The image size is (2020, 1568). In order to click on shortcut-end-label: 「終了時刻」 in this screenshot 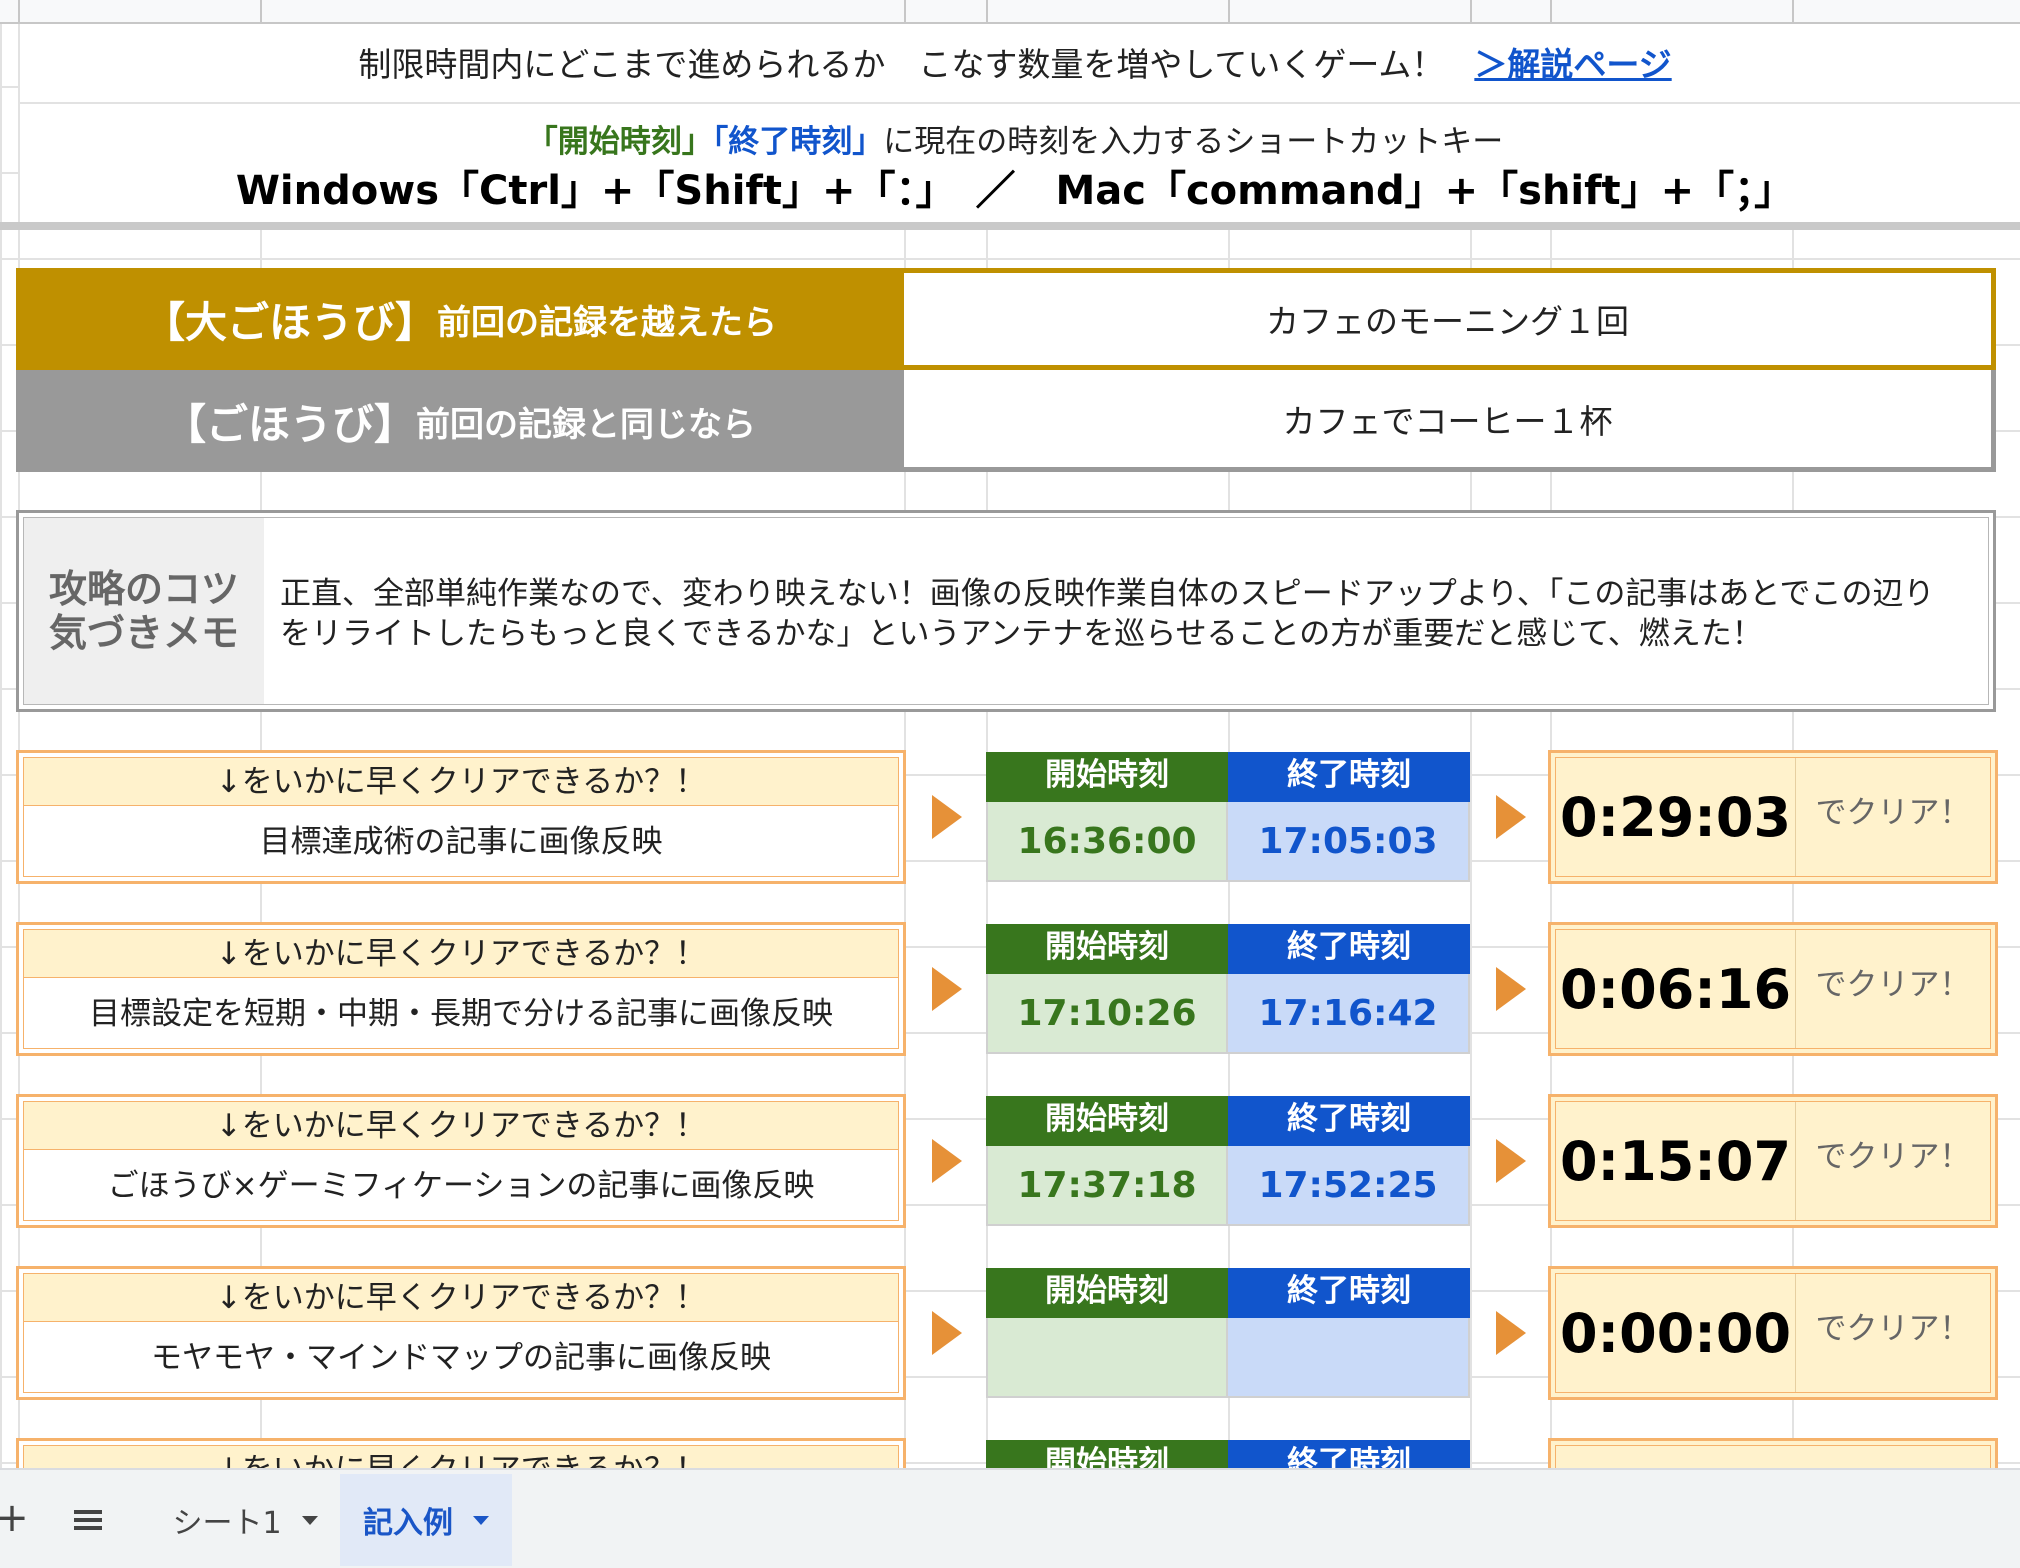, I will do `click(798, 142)`.